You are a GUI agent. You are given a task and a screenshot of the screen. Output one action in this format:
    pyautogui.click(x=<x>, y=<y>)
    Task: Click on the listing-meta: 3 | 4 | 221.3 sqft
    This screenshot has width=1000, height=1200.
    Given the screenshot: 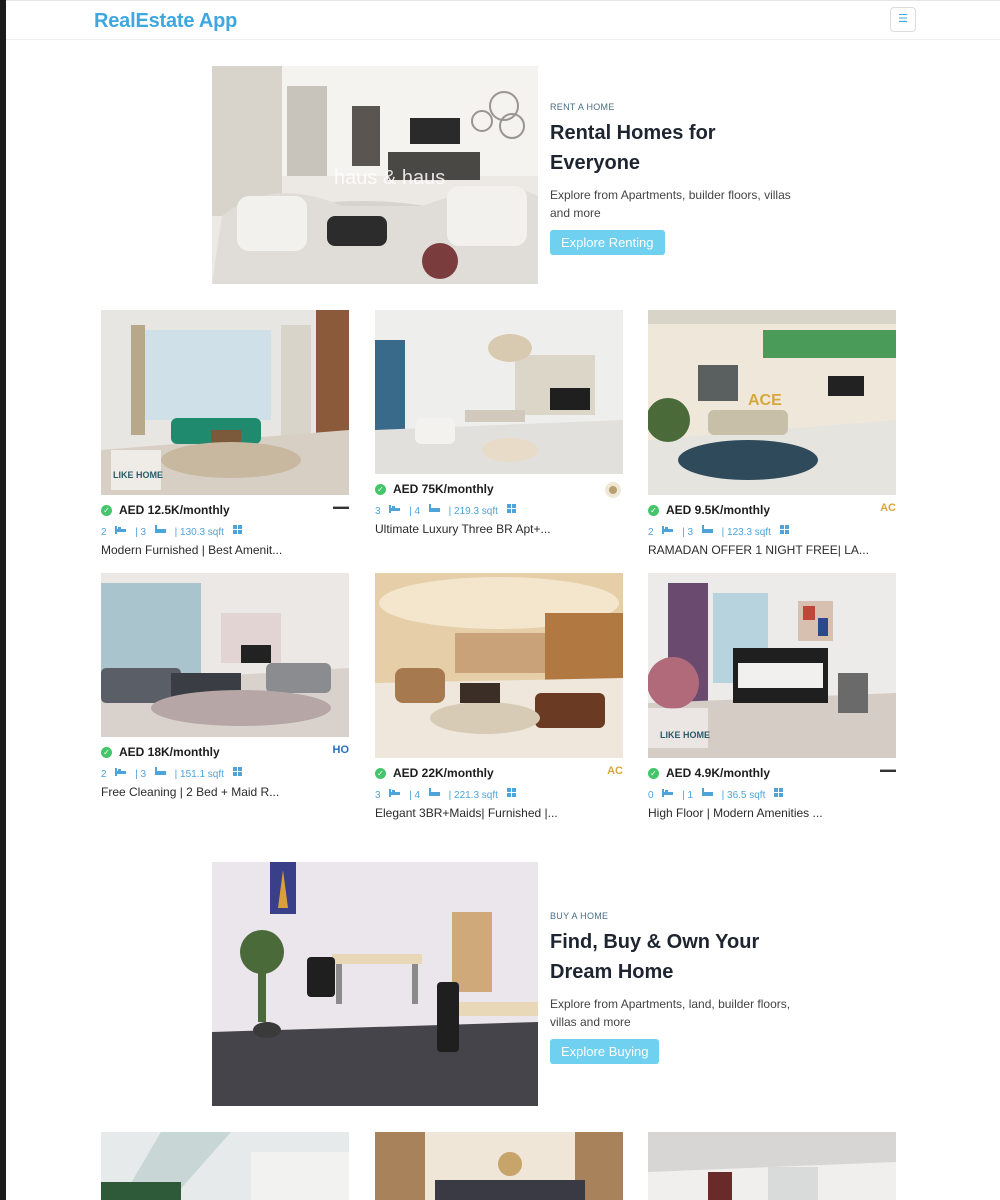 What is the action you would take?
    pyautogui.click(x=499, y=795)
    